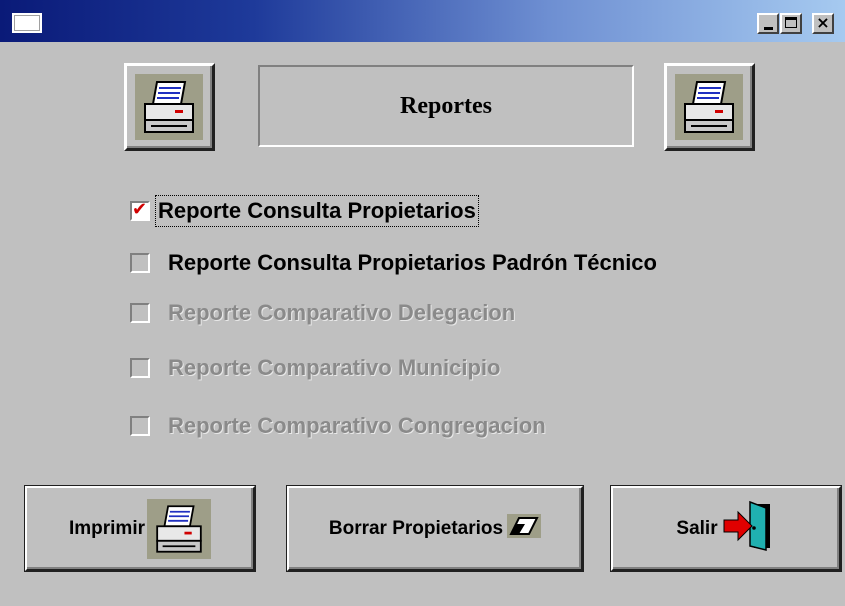 Image resolution: width=845 pixels, height=606 pixels. I want to click on checkbox-comparativo-delegacion: Reporte Comparativo Delegacion, so click(322, 313).